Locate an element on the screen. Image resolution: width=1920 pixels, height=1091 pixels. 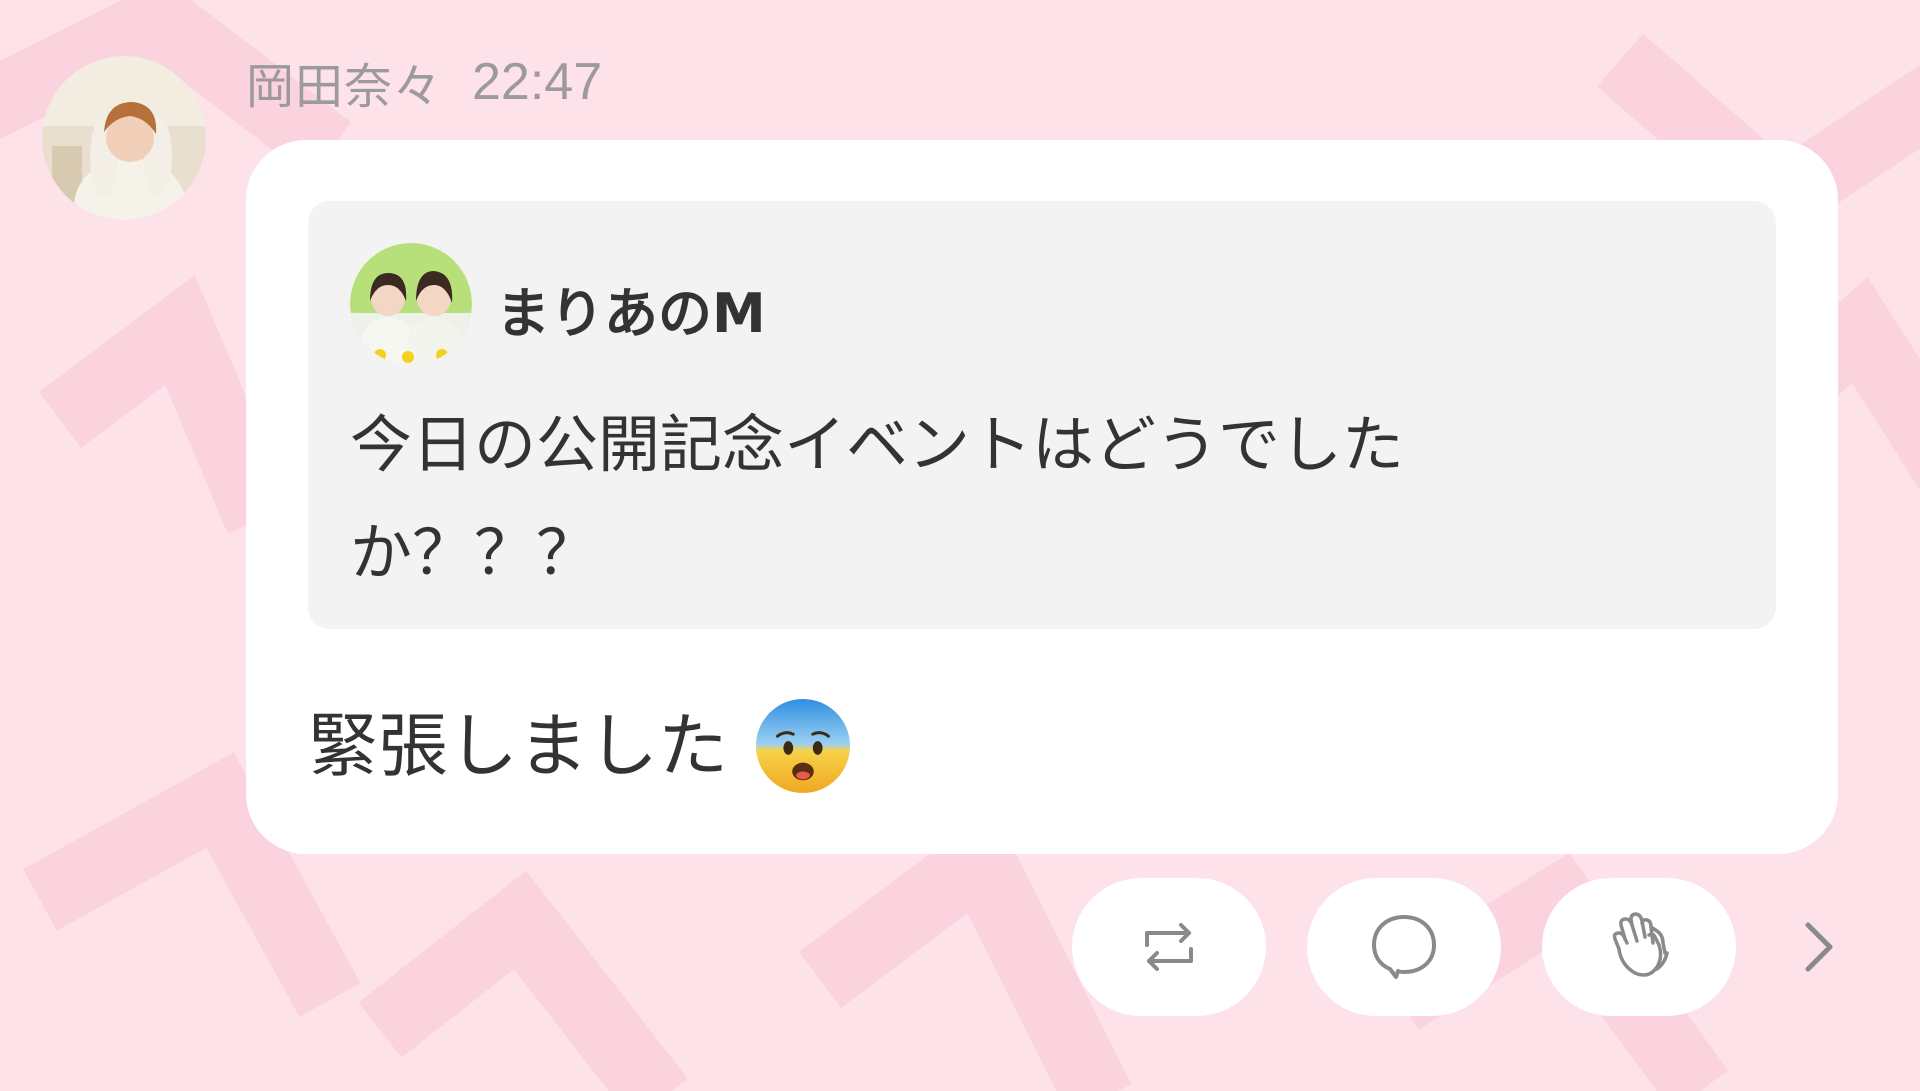
sender-avatar-image is located at coordinates (124, 138).